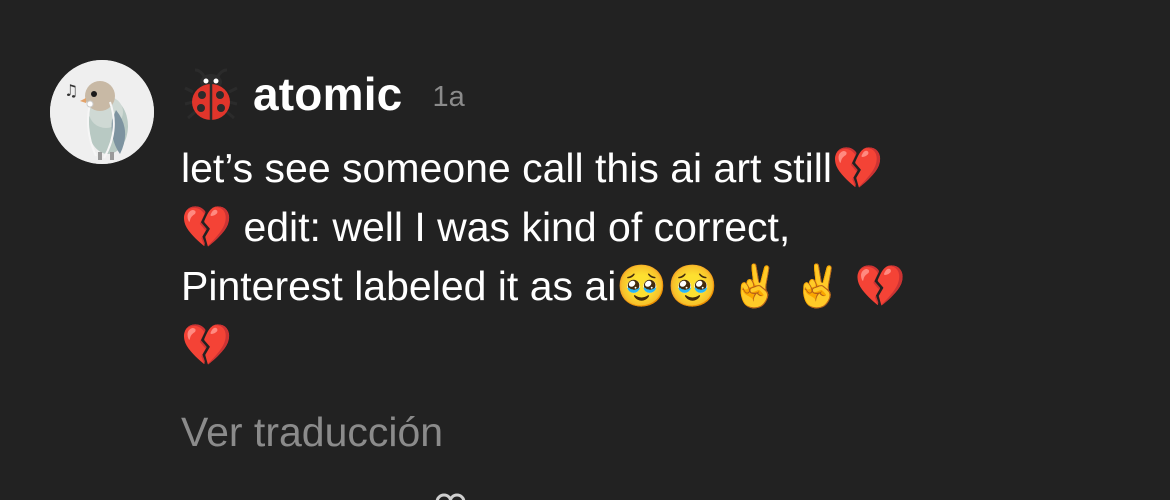  Describe the element at coordinates (399, 286) in the screenshot. I see `comment-line-3: Pinterest labeled it as ai` at that location.